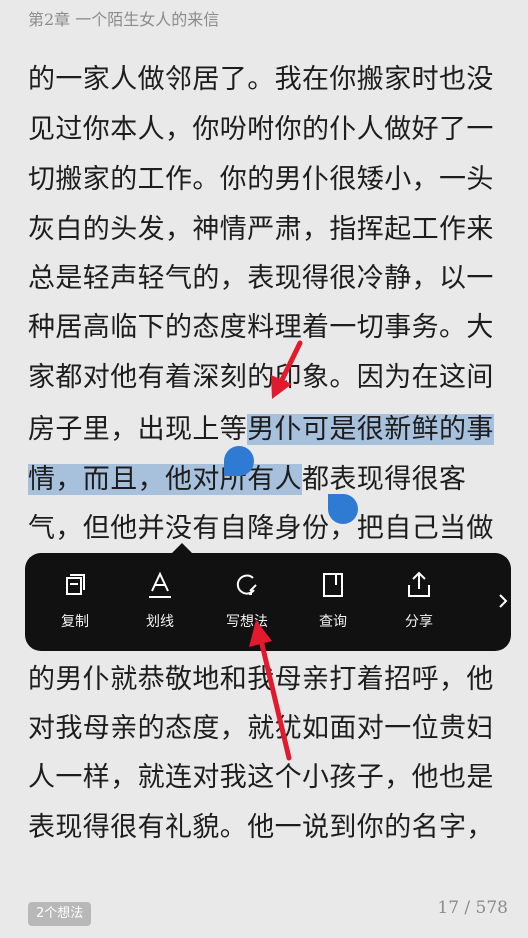 Image resolution: width=528 pixels, height=938 pixels. I want to click on arrow-to-selection, so click(287, 369).